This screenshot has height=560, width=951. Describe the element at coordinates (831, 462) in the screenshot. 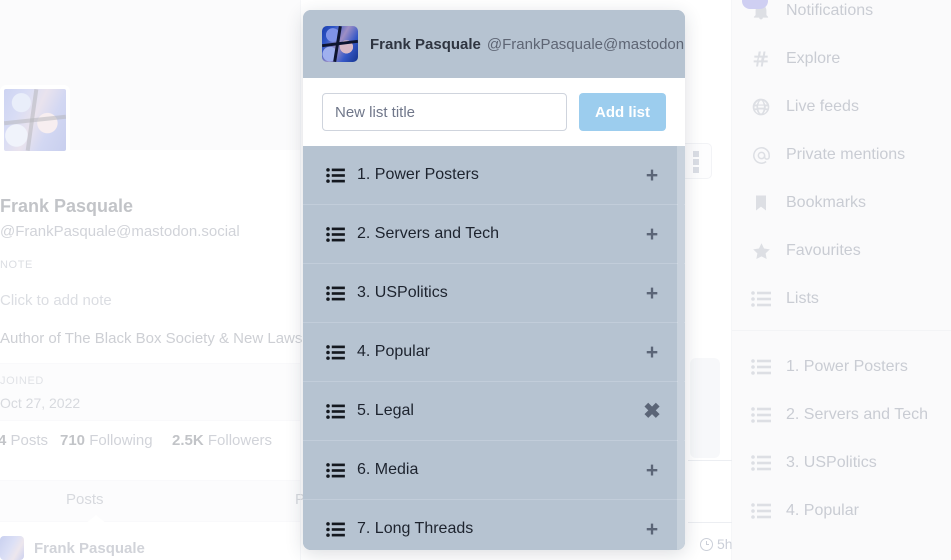

I see `sidebar-list-label: 3. USPolitics` at that location.